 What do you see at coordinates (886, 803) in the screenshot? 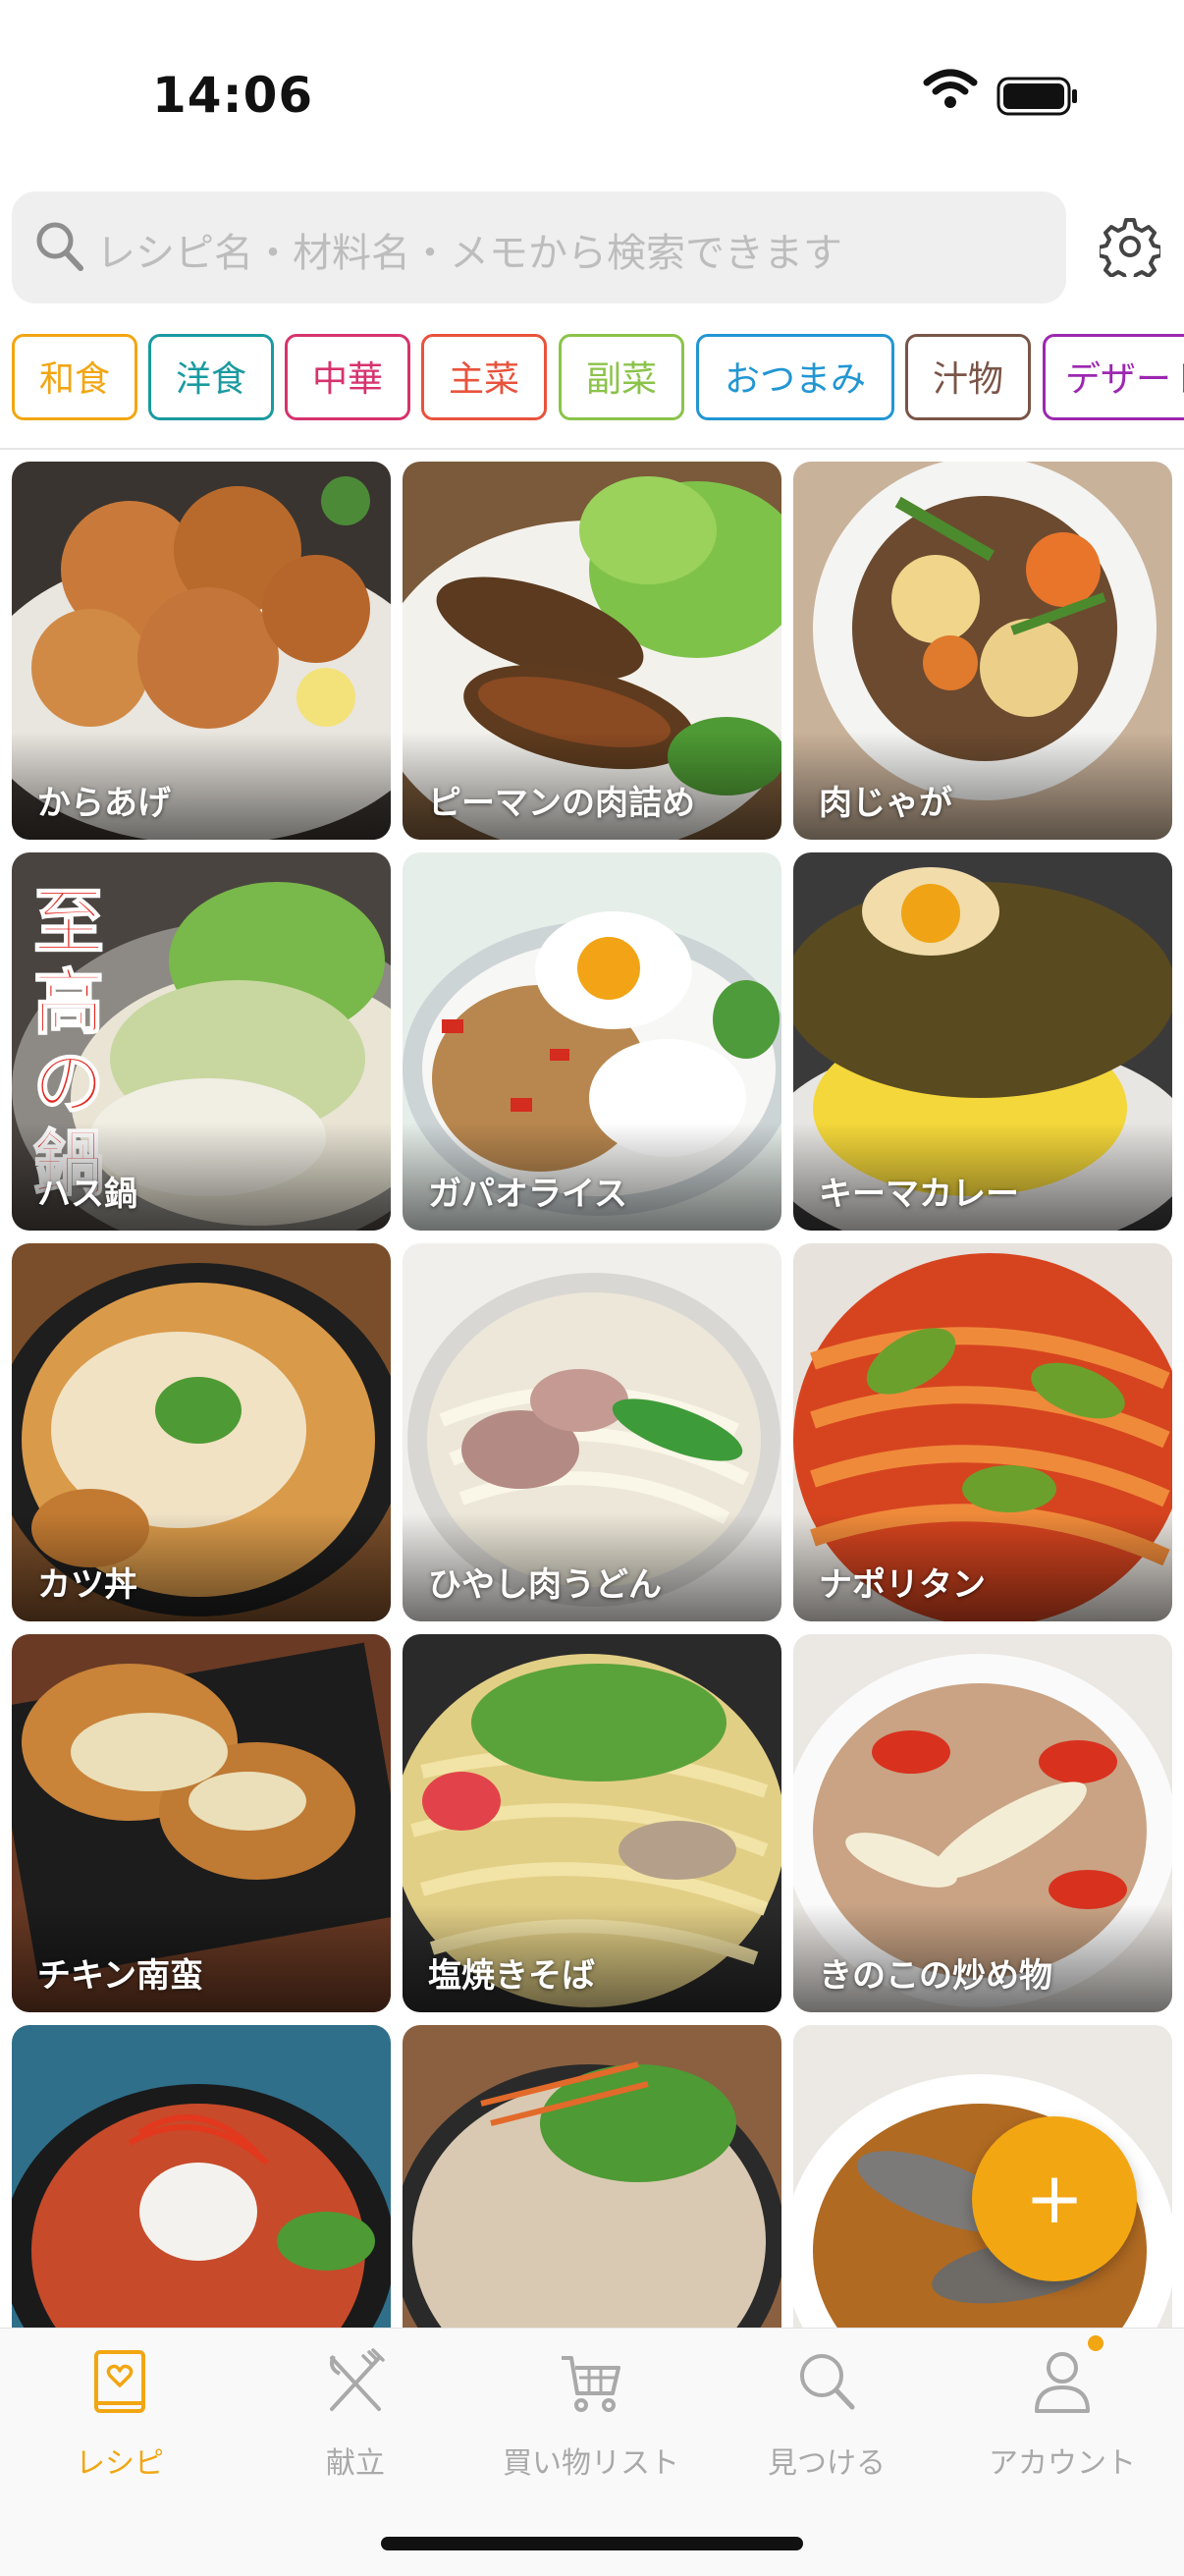
I see `recipe-name: 肉じゃが` at bounding box center [886, 803].